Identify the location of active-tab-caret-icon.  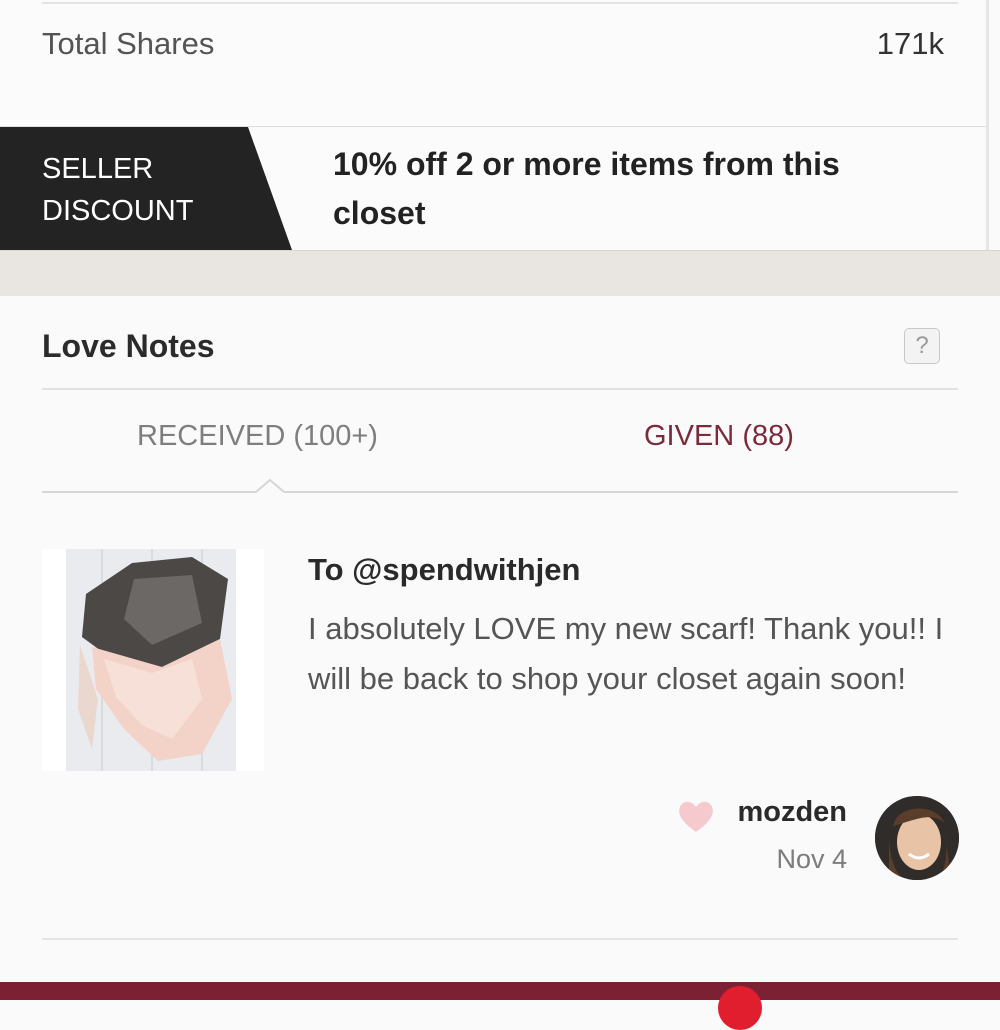
(270, 486).